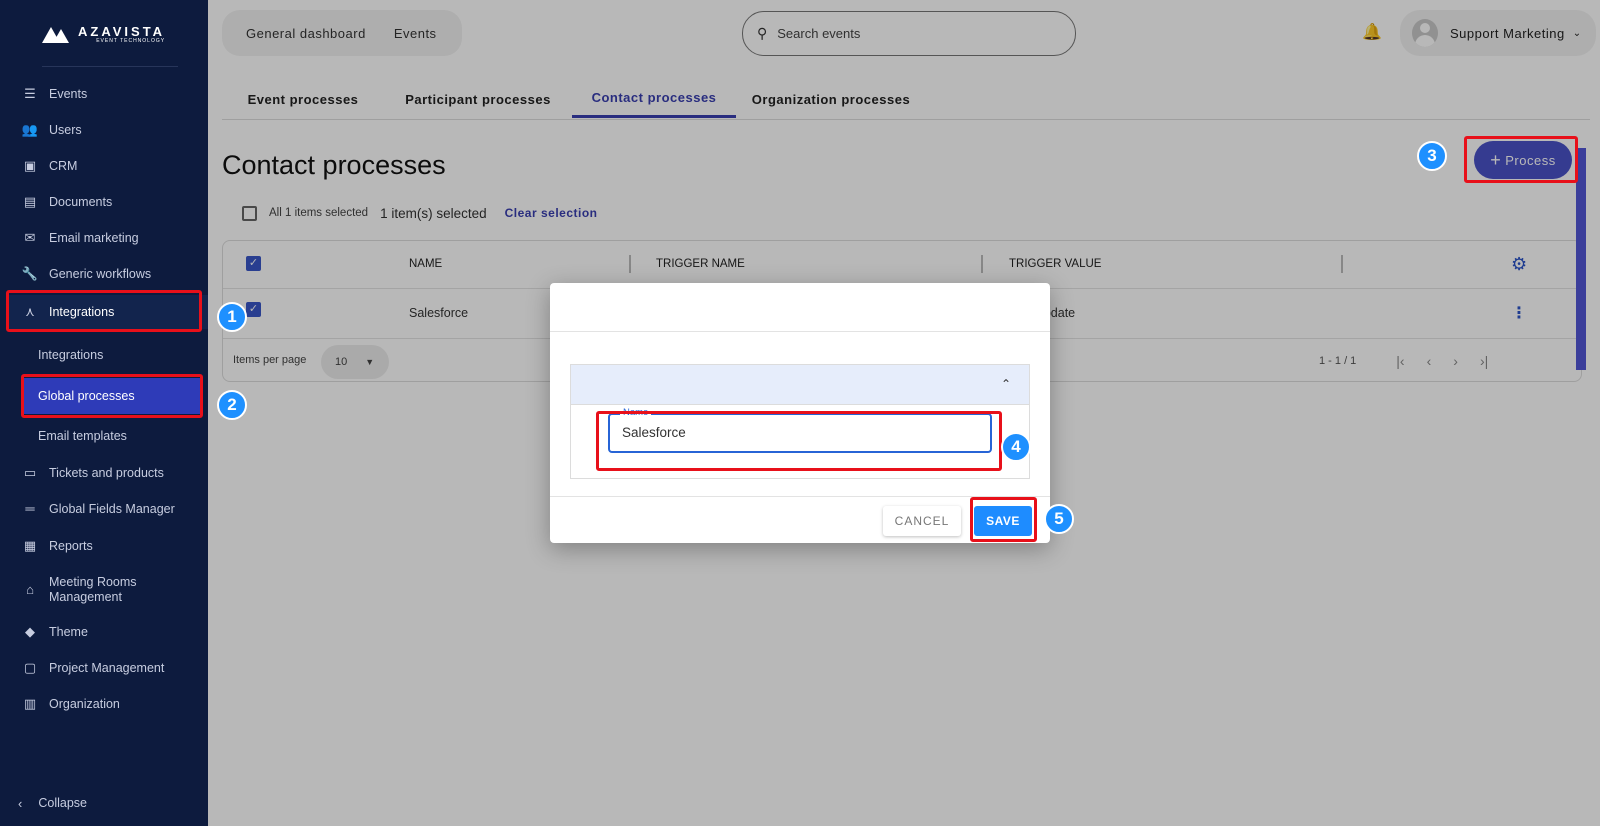  What do you see at coordinates (922, 521) in the screenshot?
I see `cancel-button: CANCEL` at bounding box center [922, 521].